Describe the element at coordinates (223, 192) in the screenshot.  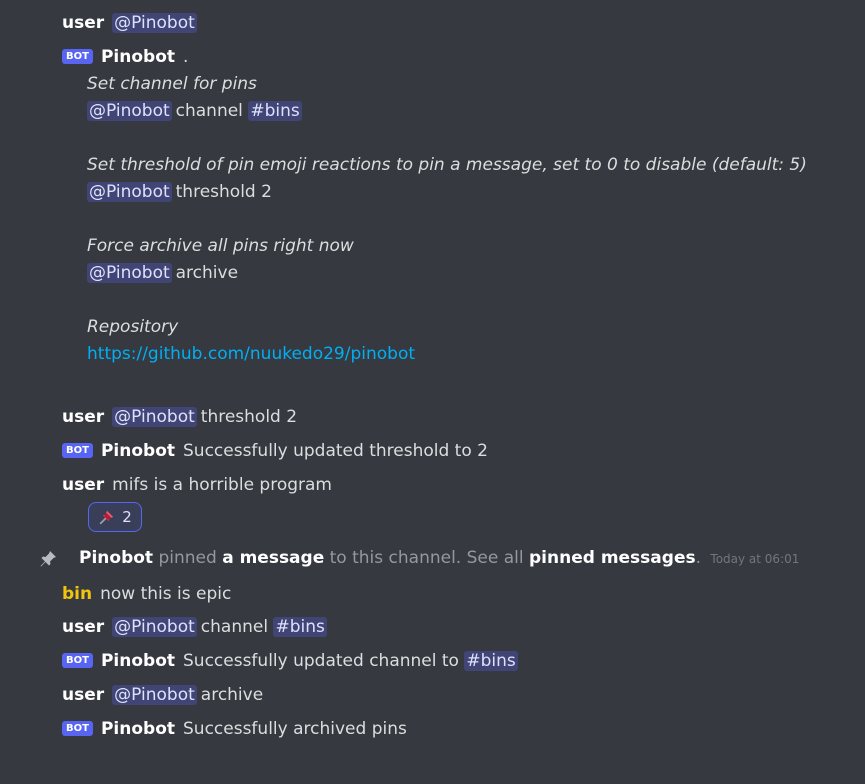
I see `command-text: threshold 2` at that location.